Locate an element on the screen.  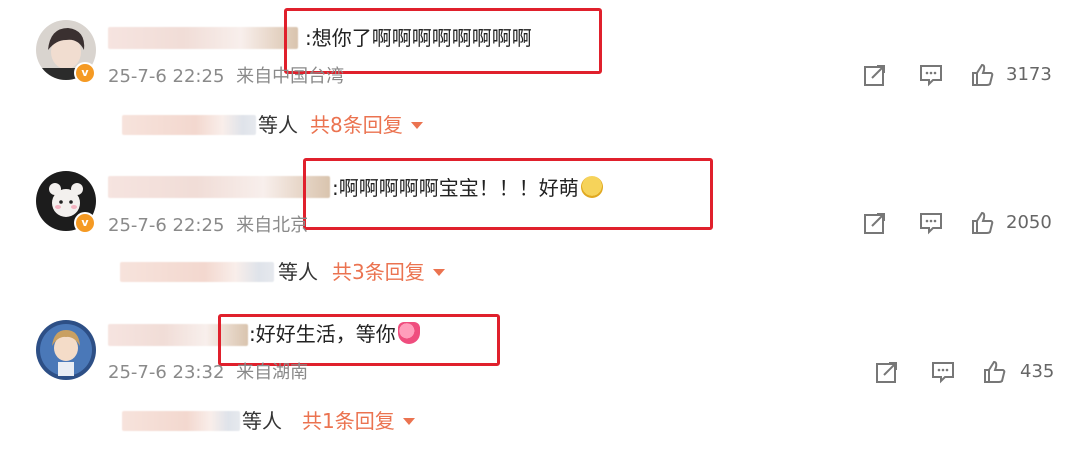
comment-meta: 25-7-6 22:25 来自中国台湾 is located at coordinates (226, 77).